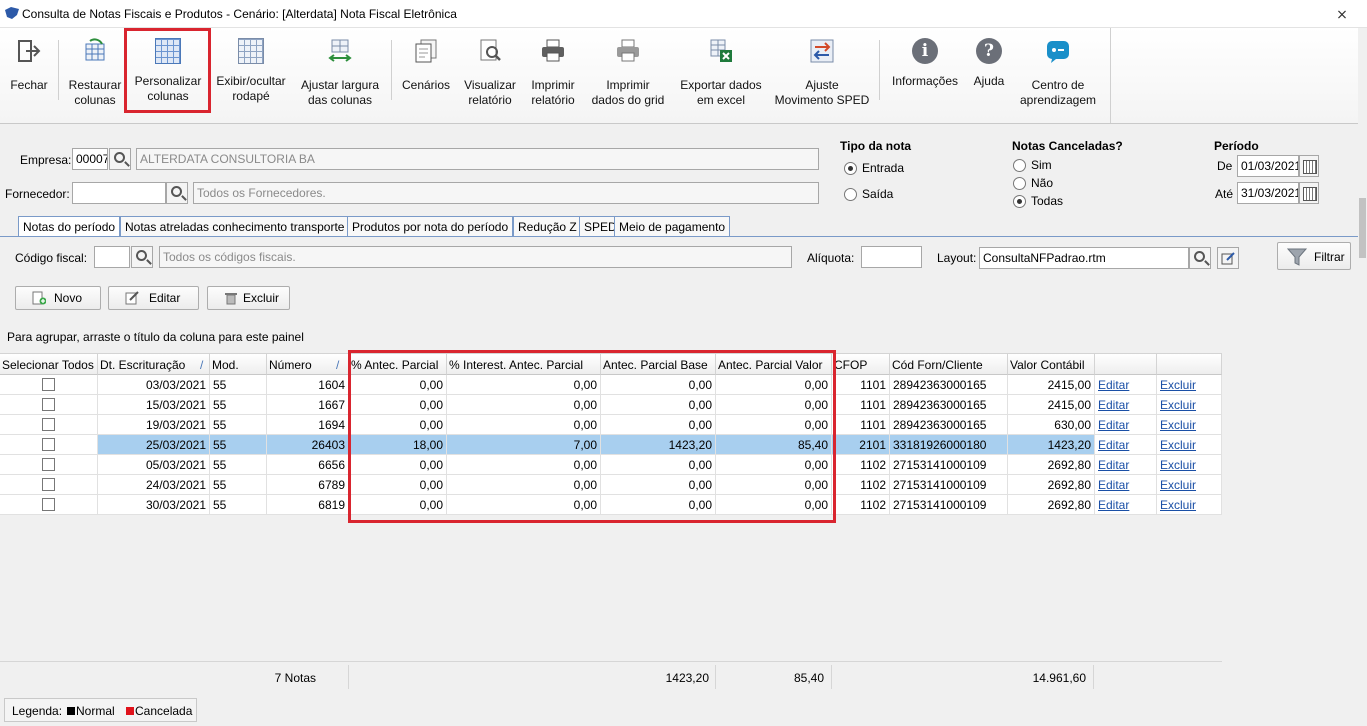  I want to click on total-contabil: 14.961,60, so click(1059, 678).